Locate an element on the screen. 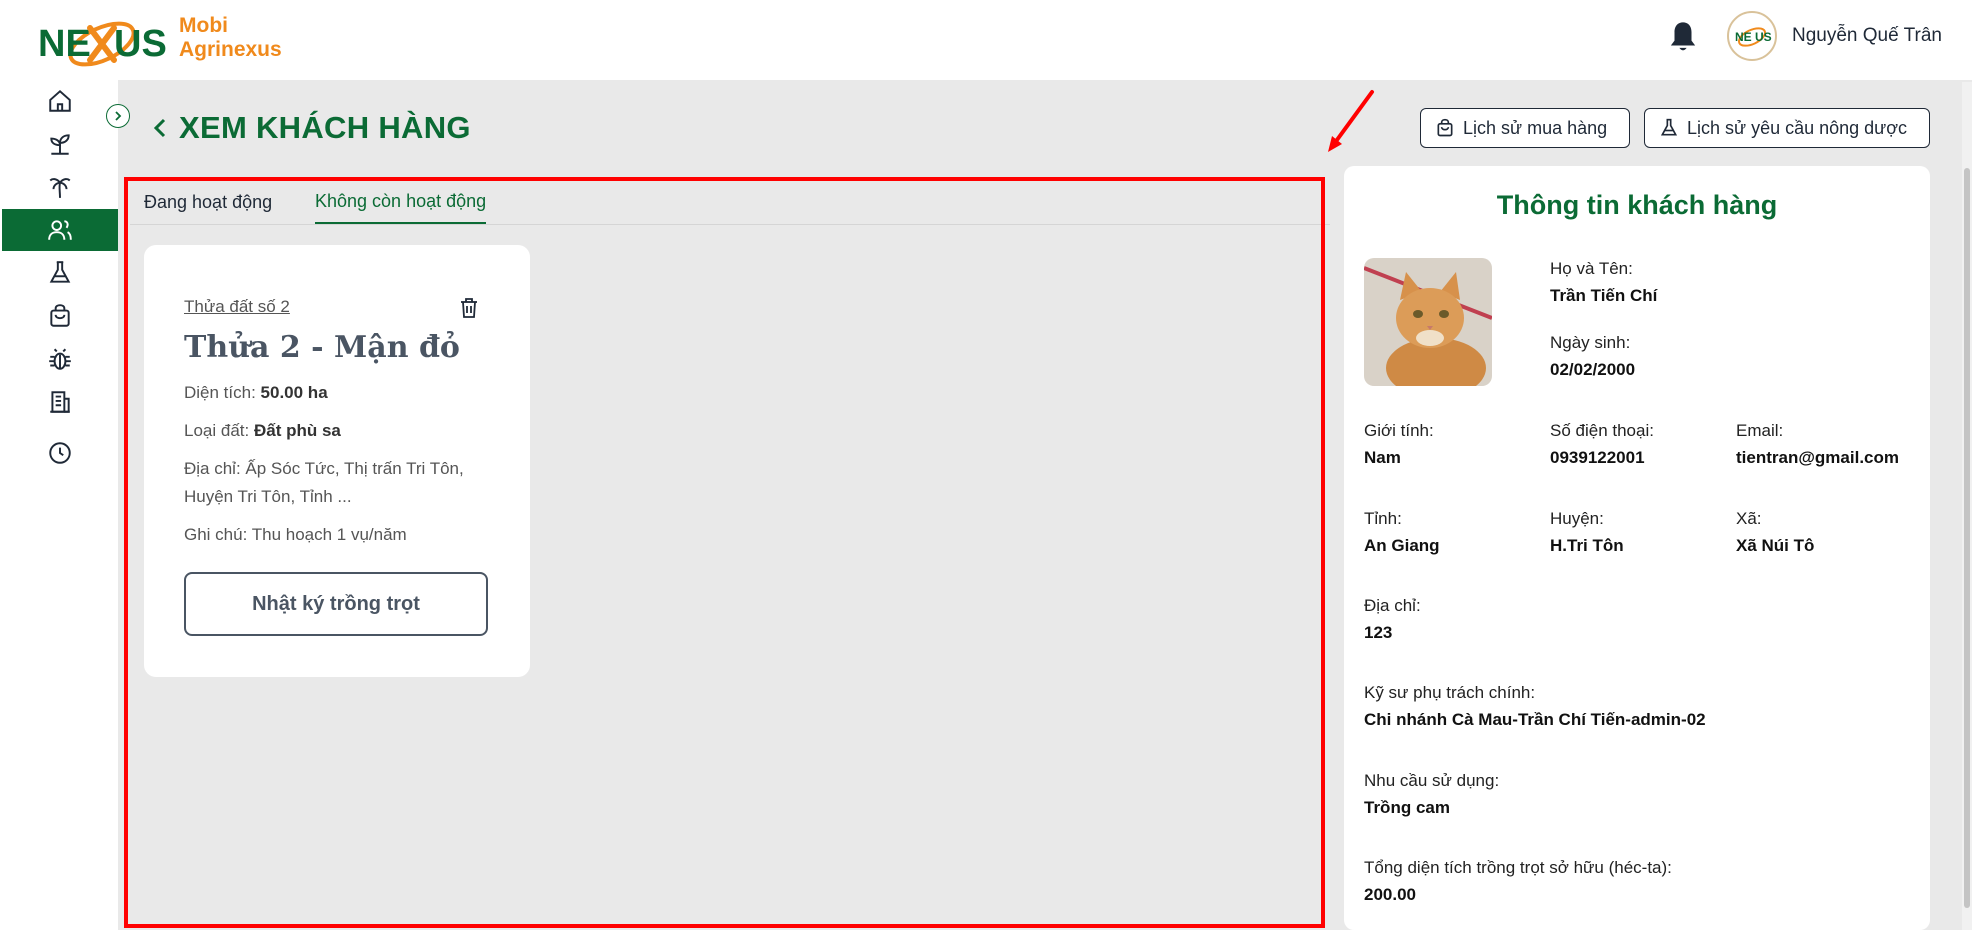 This screenshot has width=1972, height=930. bug-icon is located at coordinates (60, 359).